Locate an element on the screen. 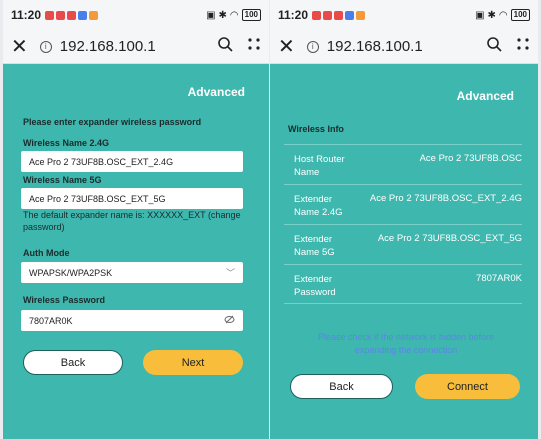  info-key: Extender Name 2.4G is located at coordinates (318, 206).